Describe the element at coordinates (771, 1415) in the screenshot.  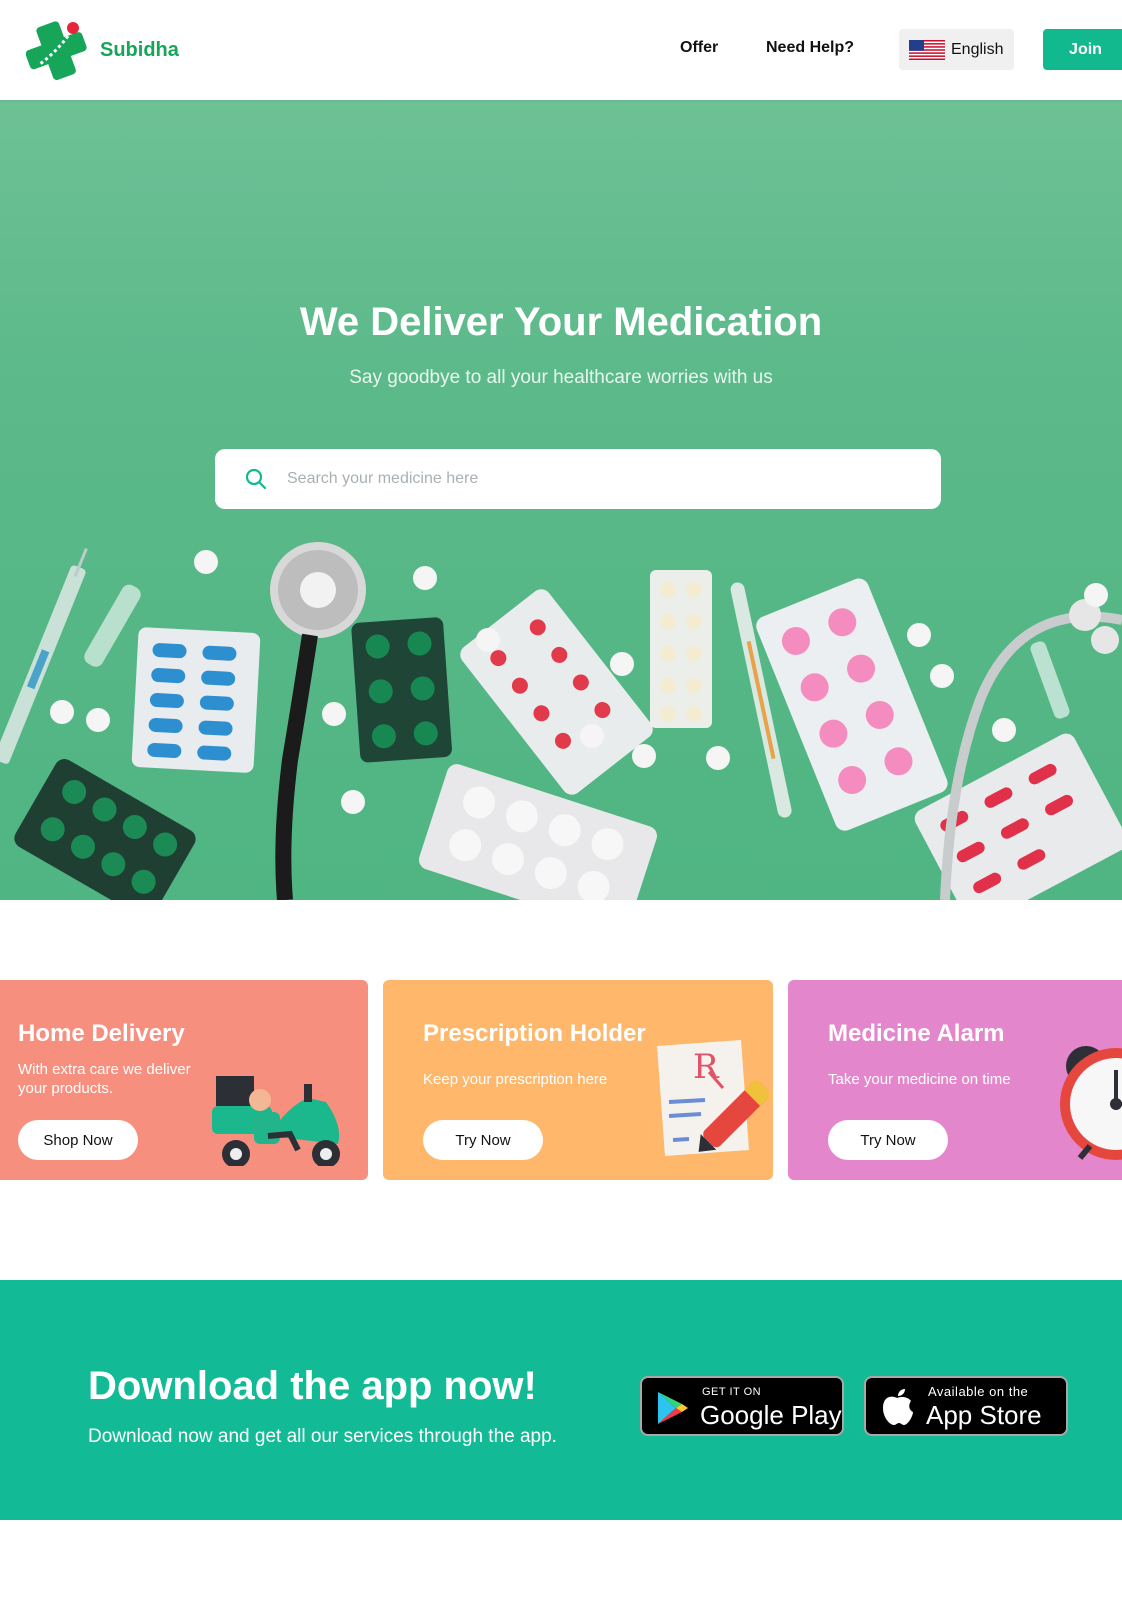
I see `google-play-label: Google Play` at that location.